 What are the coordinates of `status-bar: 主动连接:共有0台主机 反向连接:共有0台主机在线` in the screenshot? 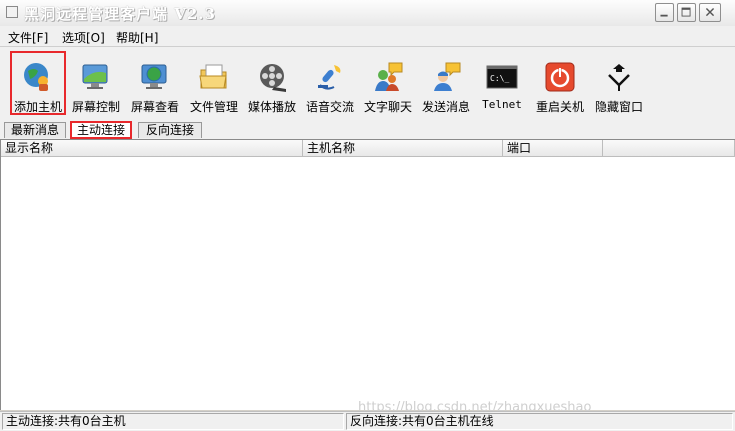 It's located at (367, 421).